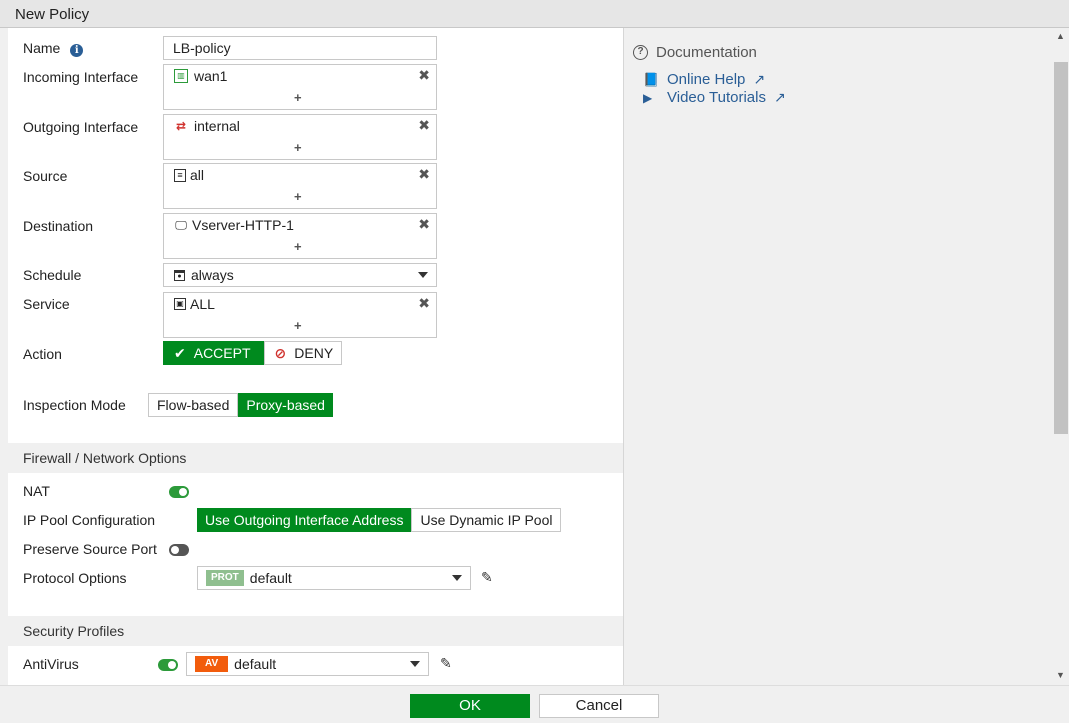 This screenshot has height=723, width=1069. Describe the element at coordinates (75, 578) in the screenshot. I see `protocol-options-label: Protocol Options` at that location.